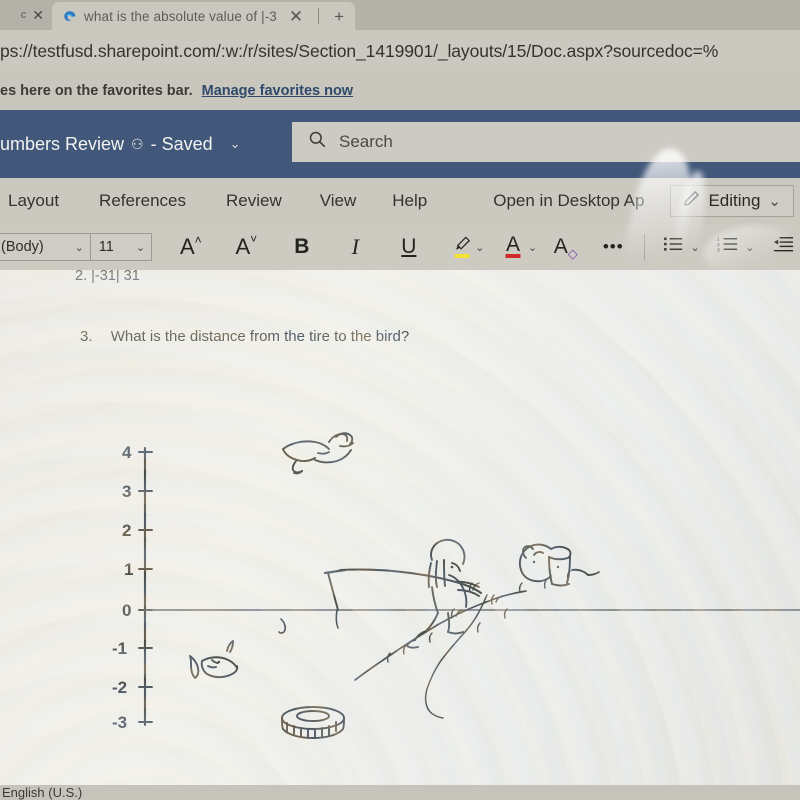 This screenshot has height=800, width=800. What do you see at coordinates (126, 610) in the screenshot?
I see `axis-label-0: 0` at bounding box center [126, 610].